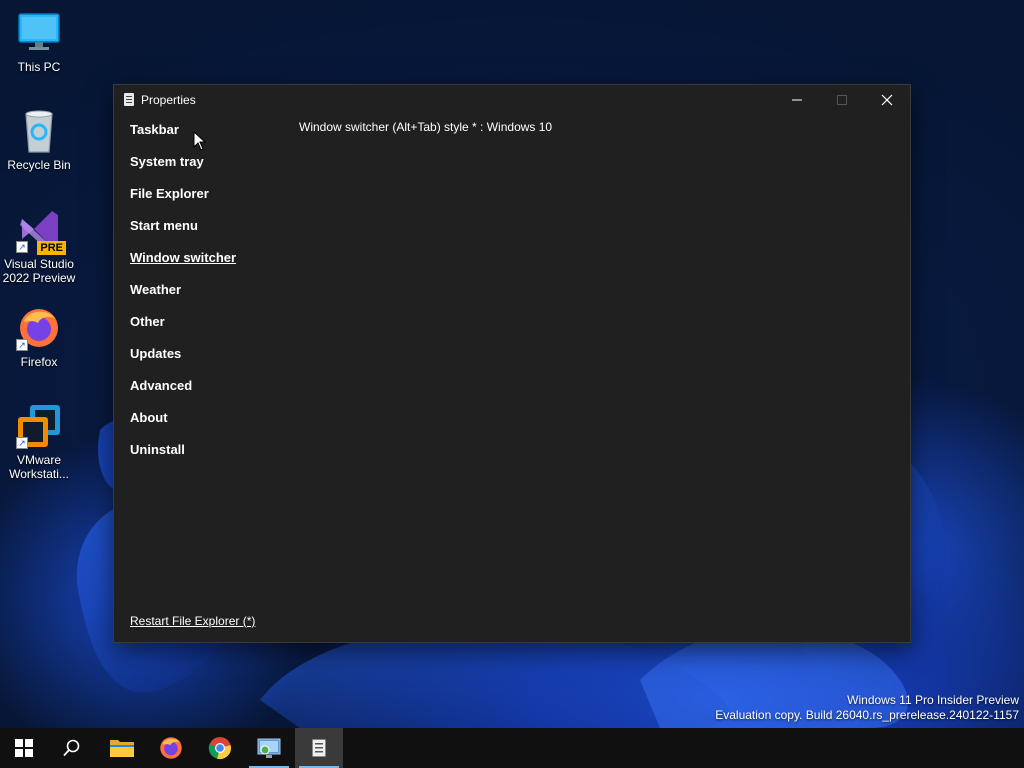 This screenshot has width=1024, height=768. I want to click on minimize-icon, so click(797, 100).